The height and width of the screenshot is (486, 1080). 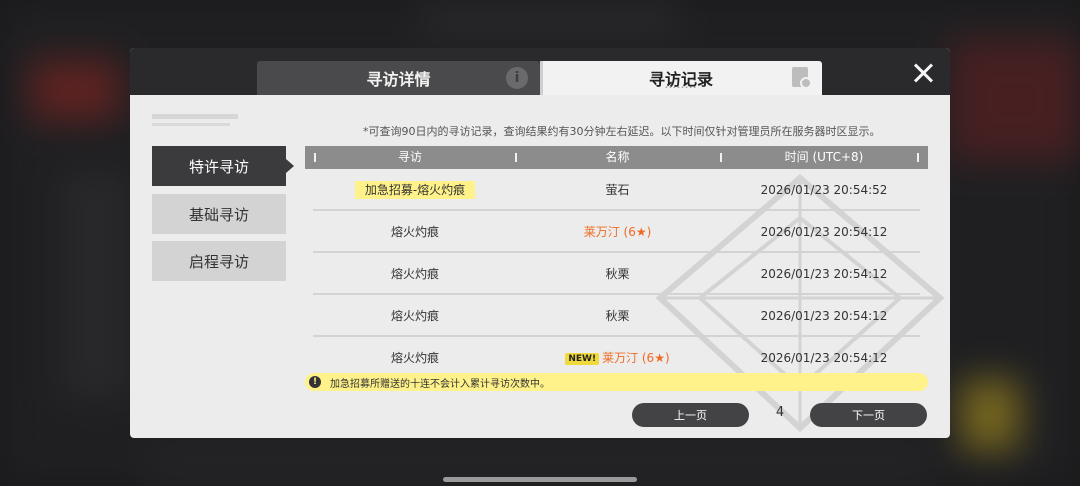 I want to click on column-header-time: 时间 (UTC+8), so click(x=824, y=157).